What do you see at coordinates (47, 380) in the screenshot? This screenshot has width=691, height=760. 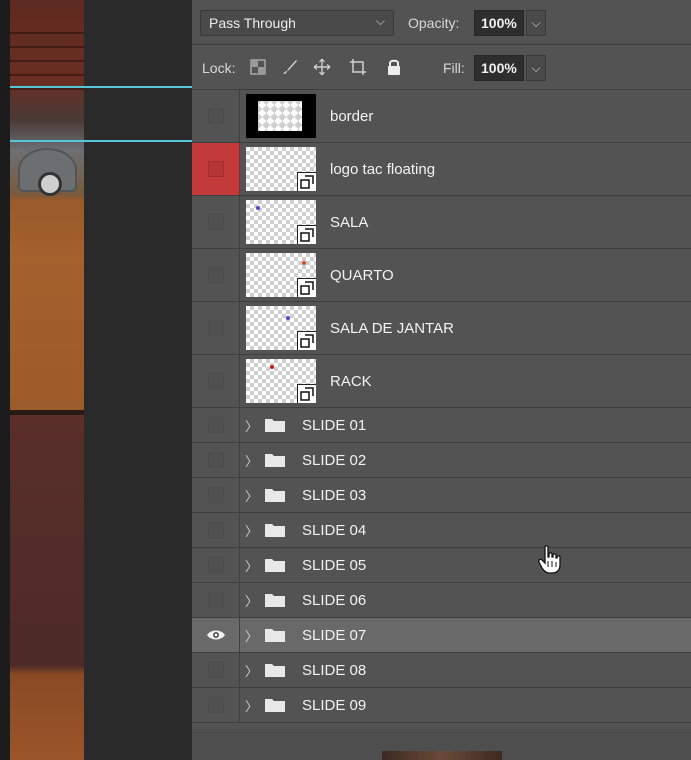 I see `canvas-artwork` at bounding box center [47, 380].